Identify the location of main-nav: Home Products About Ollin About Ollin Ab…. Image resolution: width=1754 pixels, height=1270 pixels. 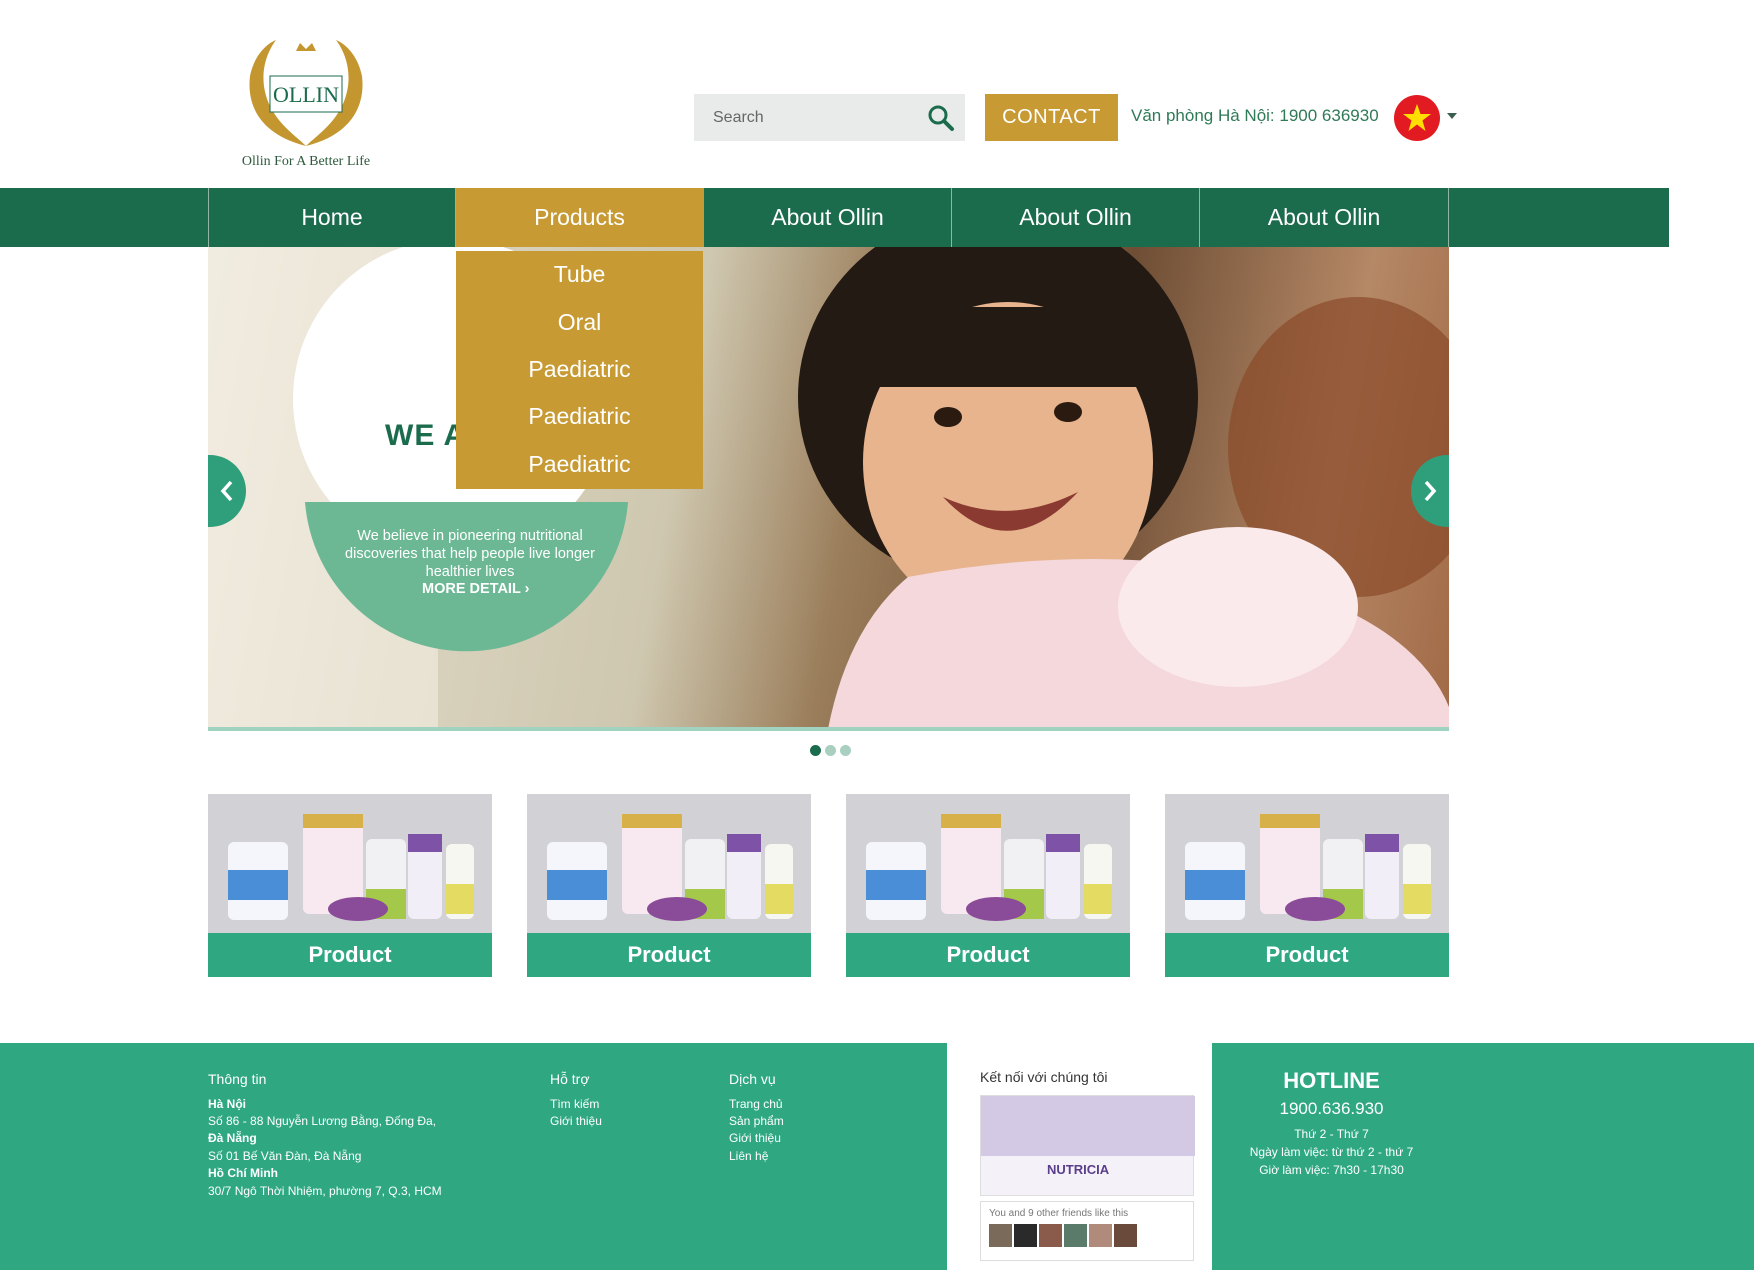
(834, 217).